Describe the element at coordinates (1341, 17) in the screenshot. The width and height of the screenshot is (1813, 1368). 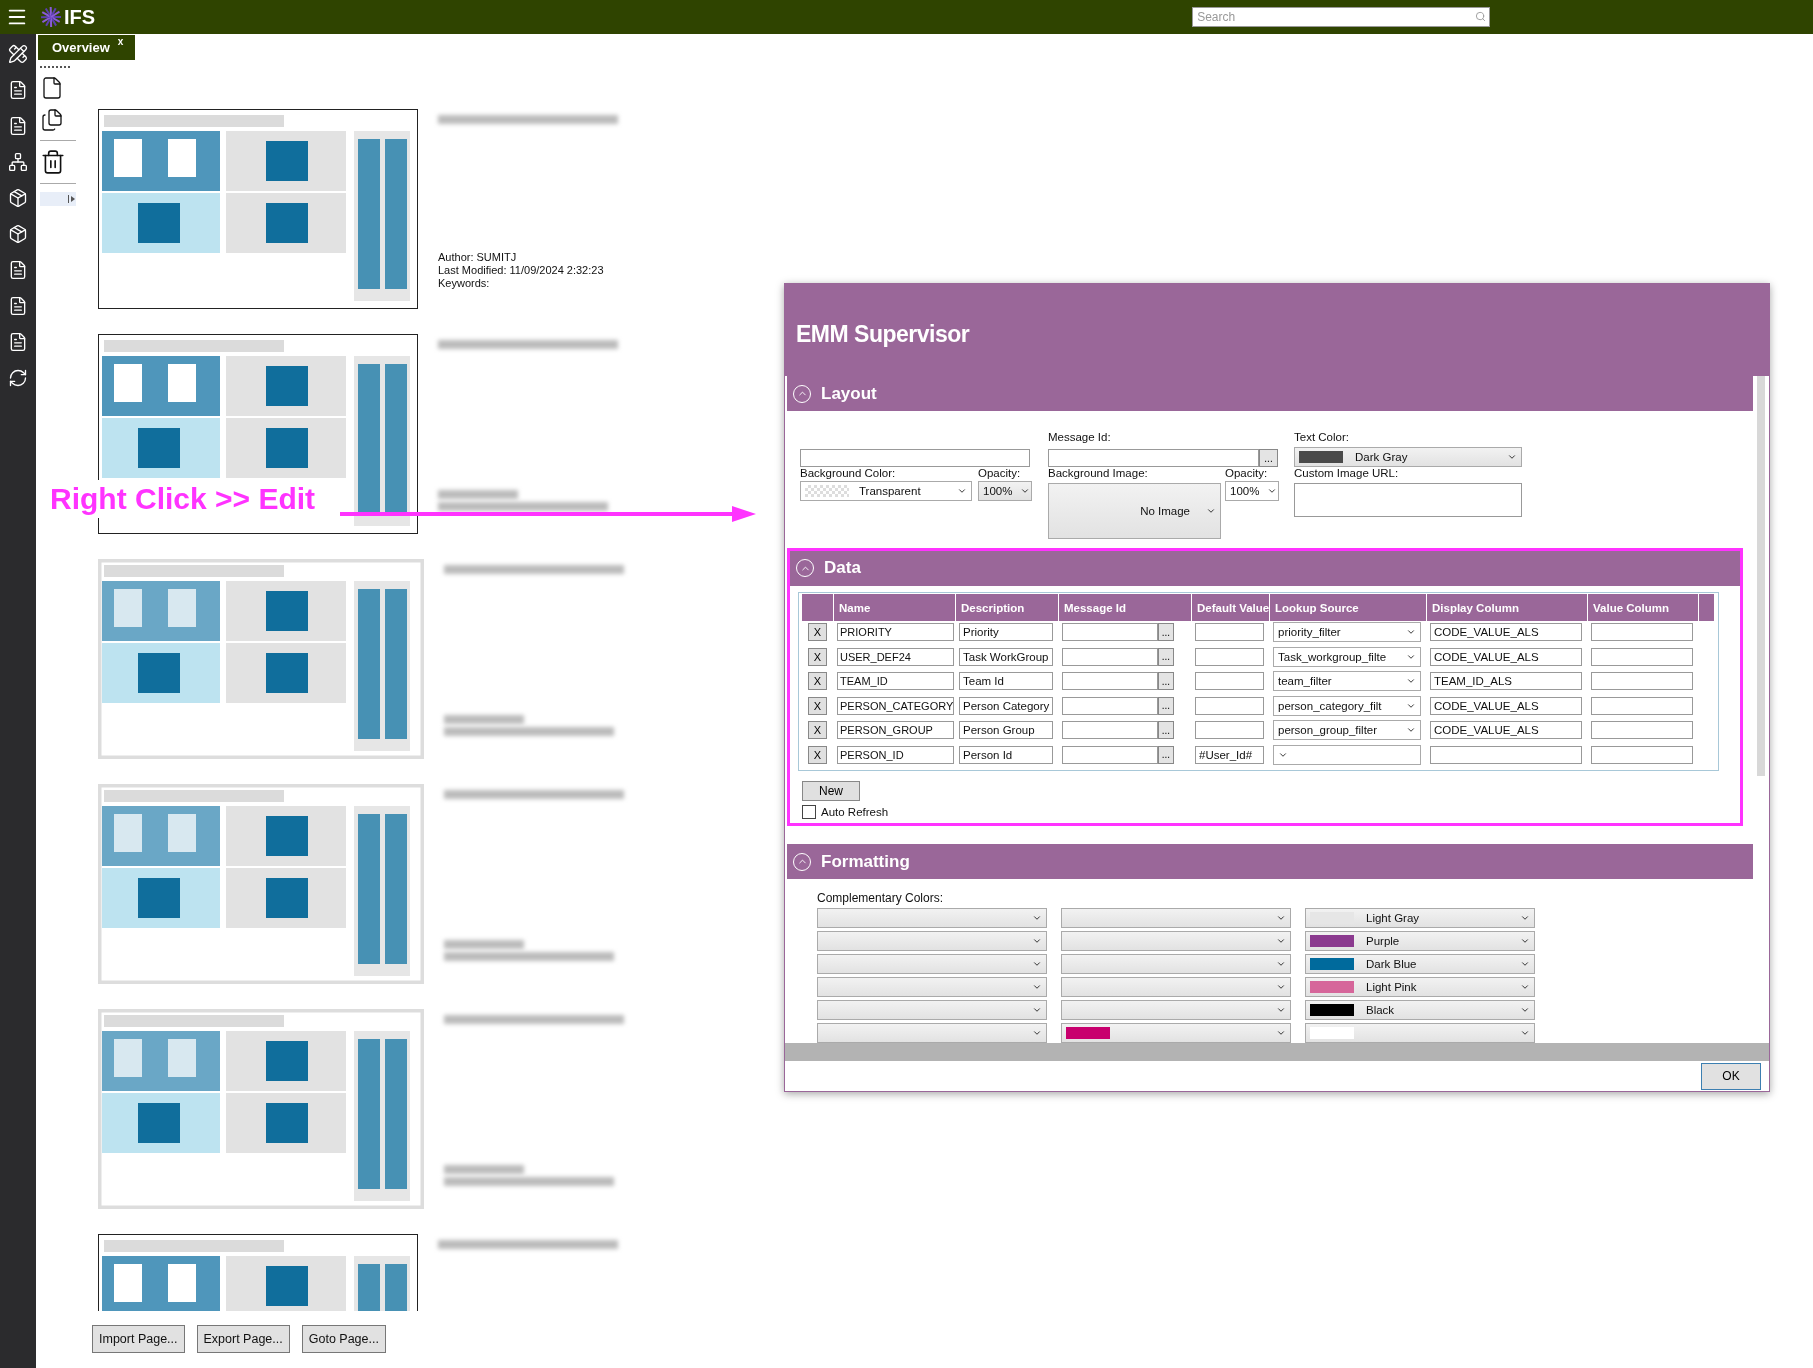
I see `search-field: Search` at that location.